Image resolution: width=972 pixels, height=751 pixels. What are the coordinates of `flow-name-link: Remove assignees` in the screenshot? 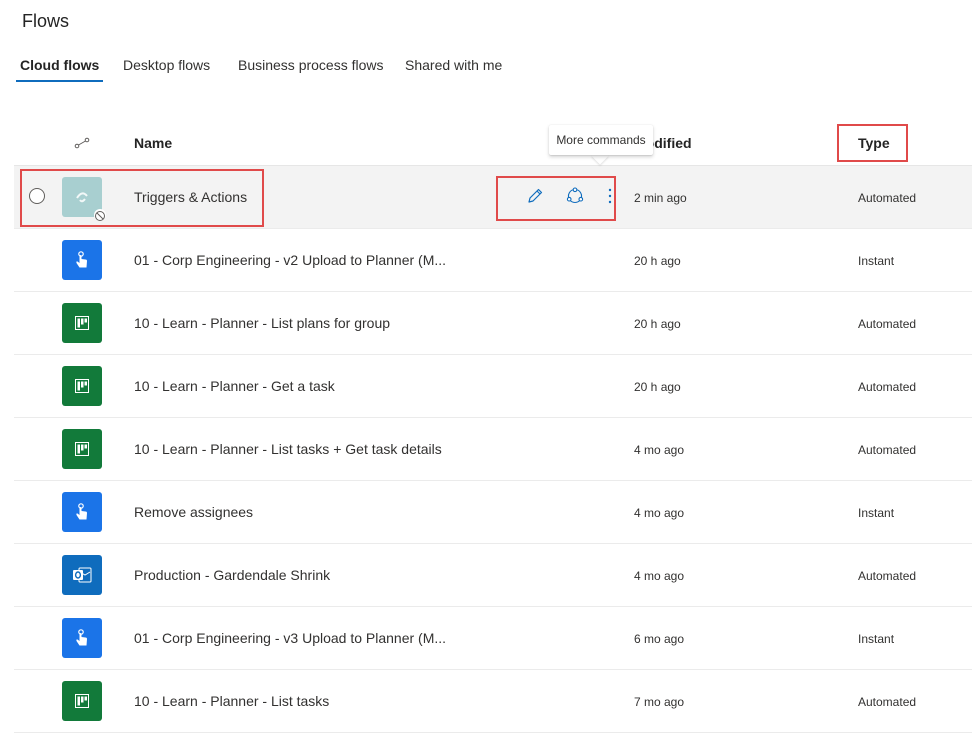 It's located at (193, 512).